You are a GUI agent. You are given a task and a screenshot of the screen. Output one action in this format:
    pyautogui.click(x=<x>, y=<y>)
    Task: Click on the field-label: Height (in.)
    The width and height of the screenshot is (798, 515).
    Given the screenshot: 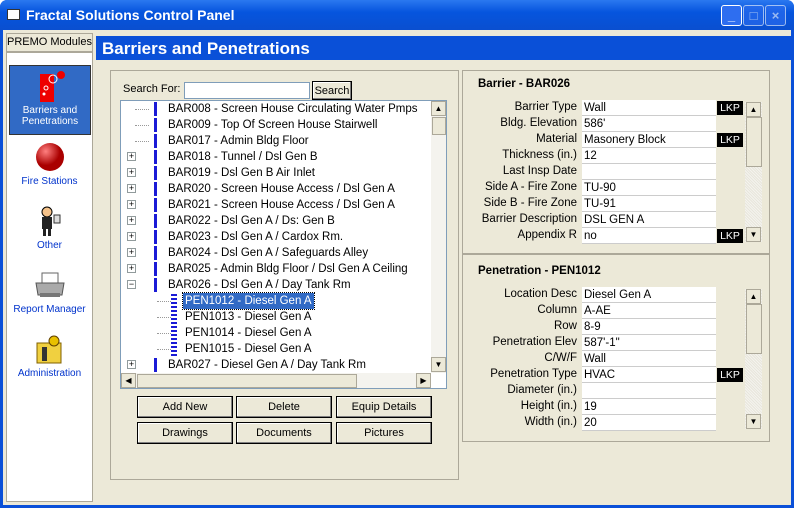 What is the action you would take?
    pyautogui.click(x=548, y=406)
    